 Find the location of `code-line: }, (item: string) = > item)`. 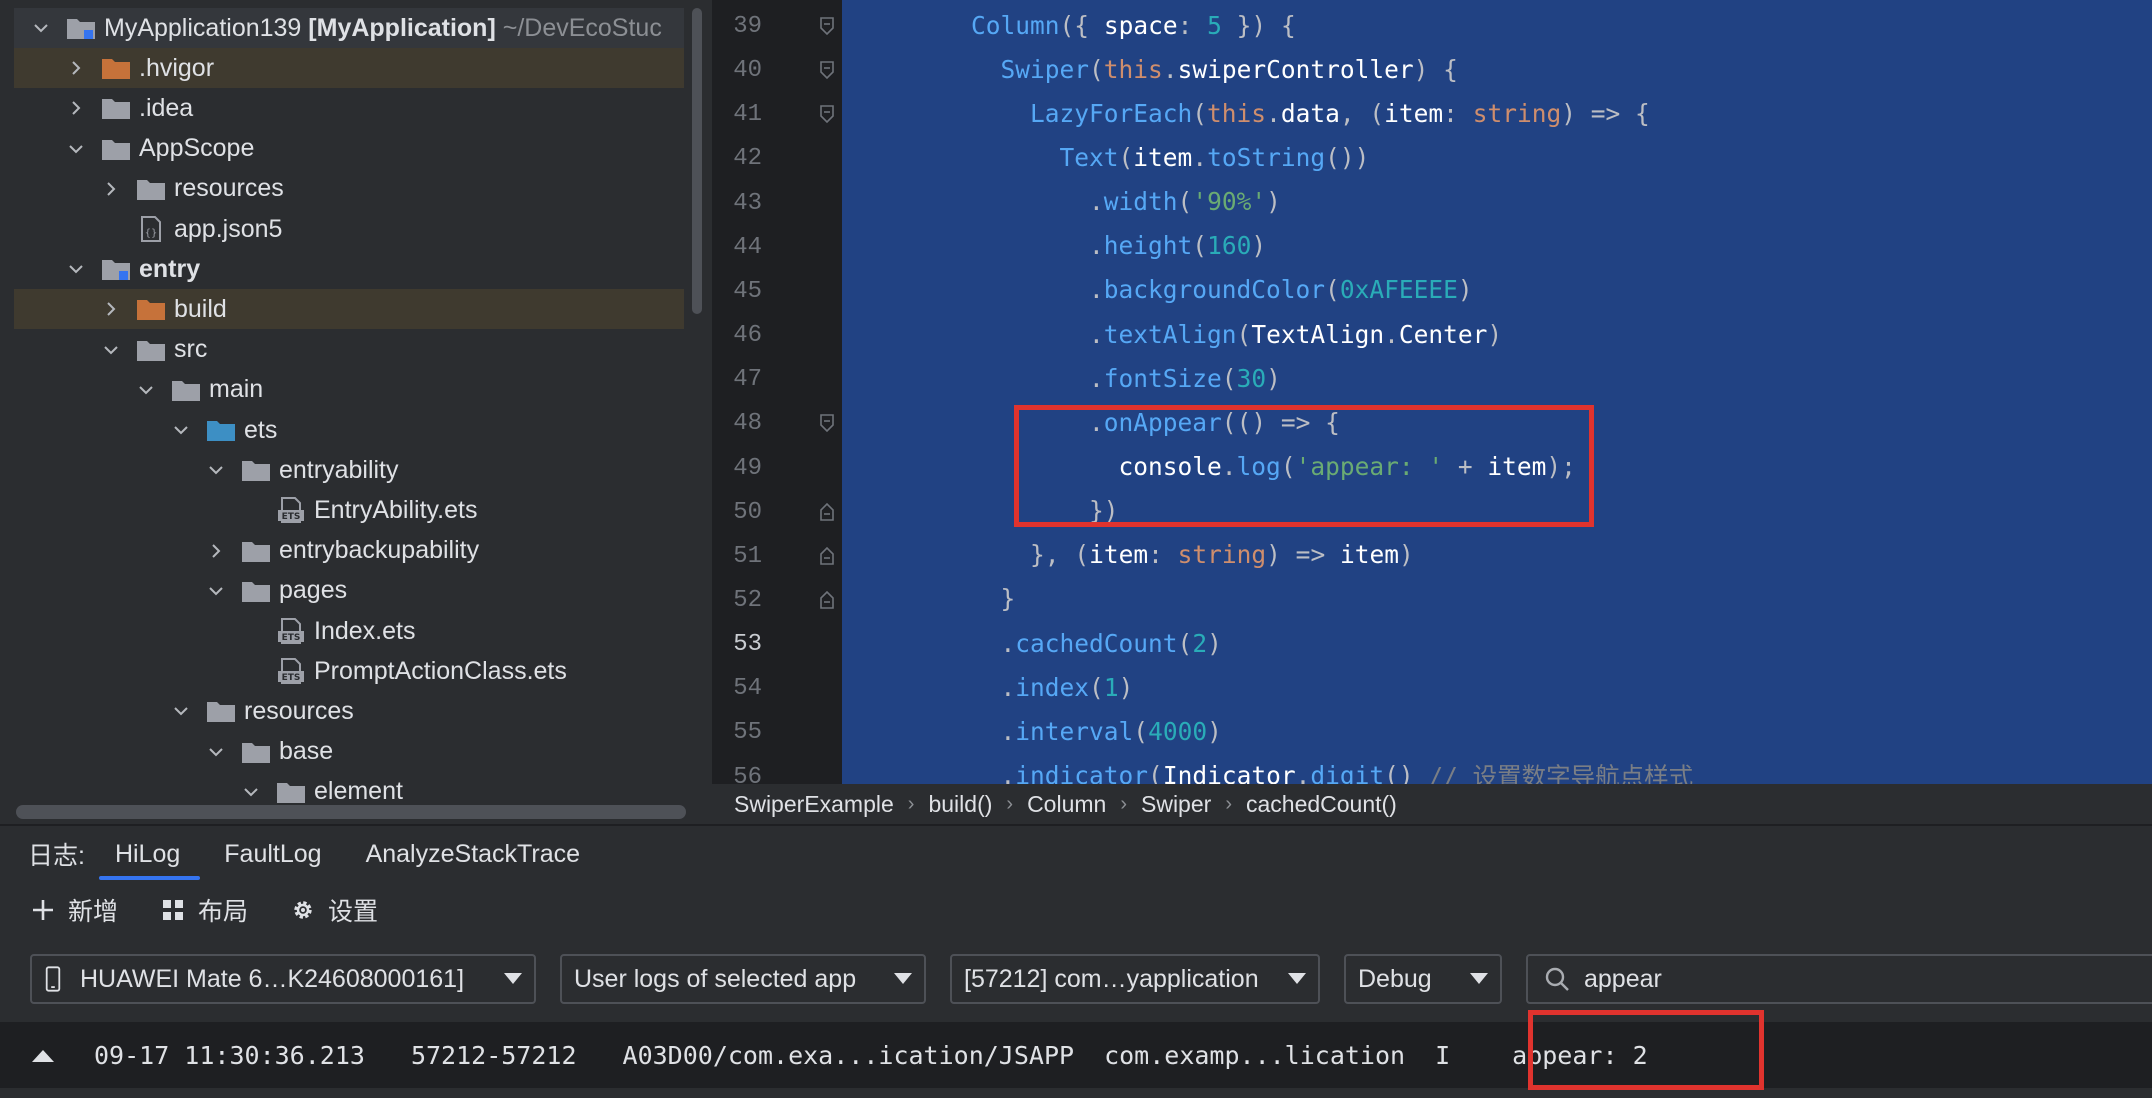

code-line: }, (item: string) = > item) is located at coordinates (1163, 555).